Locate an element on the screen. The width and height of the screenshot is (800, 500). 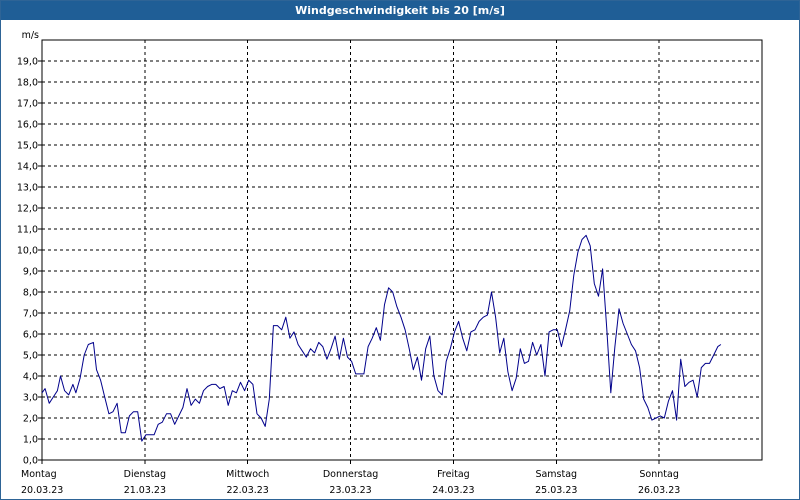
x-tick-day: Samstag is located at coordinates (556, 474).